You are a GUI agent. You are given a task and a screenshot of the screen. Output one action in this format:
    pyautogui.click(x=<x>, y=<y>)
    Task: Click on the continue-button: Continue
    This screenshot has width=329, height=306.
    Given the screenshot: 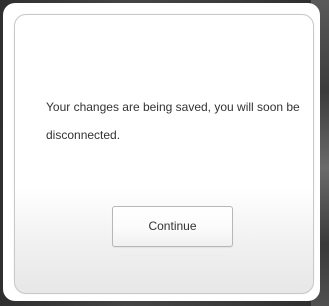 What is the action you would take?
    pyautogui.click(x=172, y=226)
    